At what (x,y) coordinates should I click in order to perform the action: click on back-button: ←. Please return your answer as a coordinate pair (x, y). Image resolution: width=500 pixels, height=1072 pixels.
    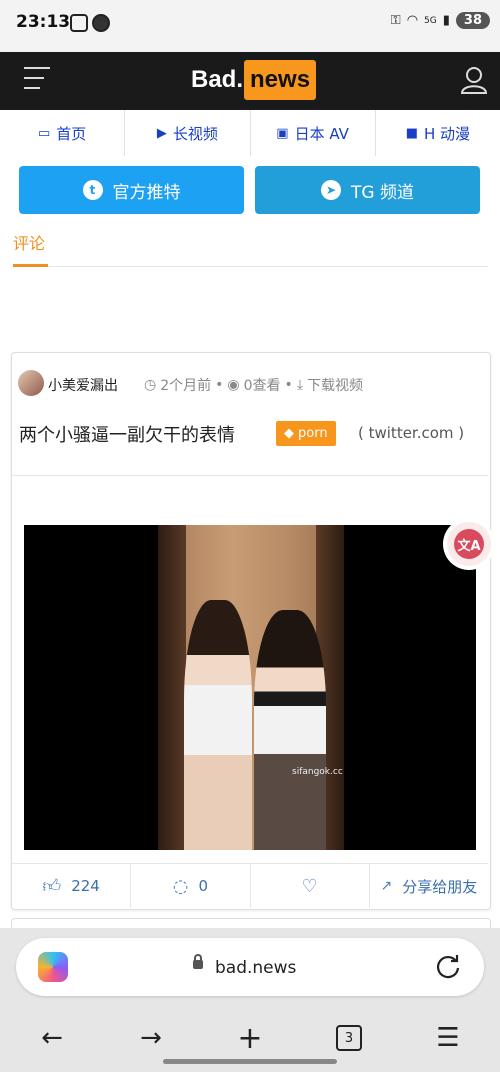
    Looking at the image, I should click on (52, 1038).